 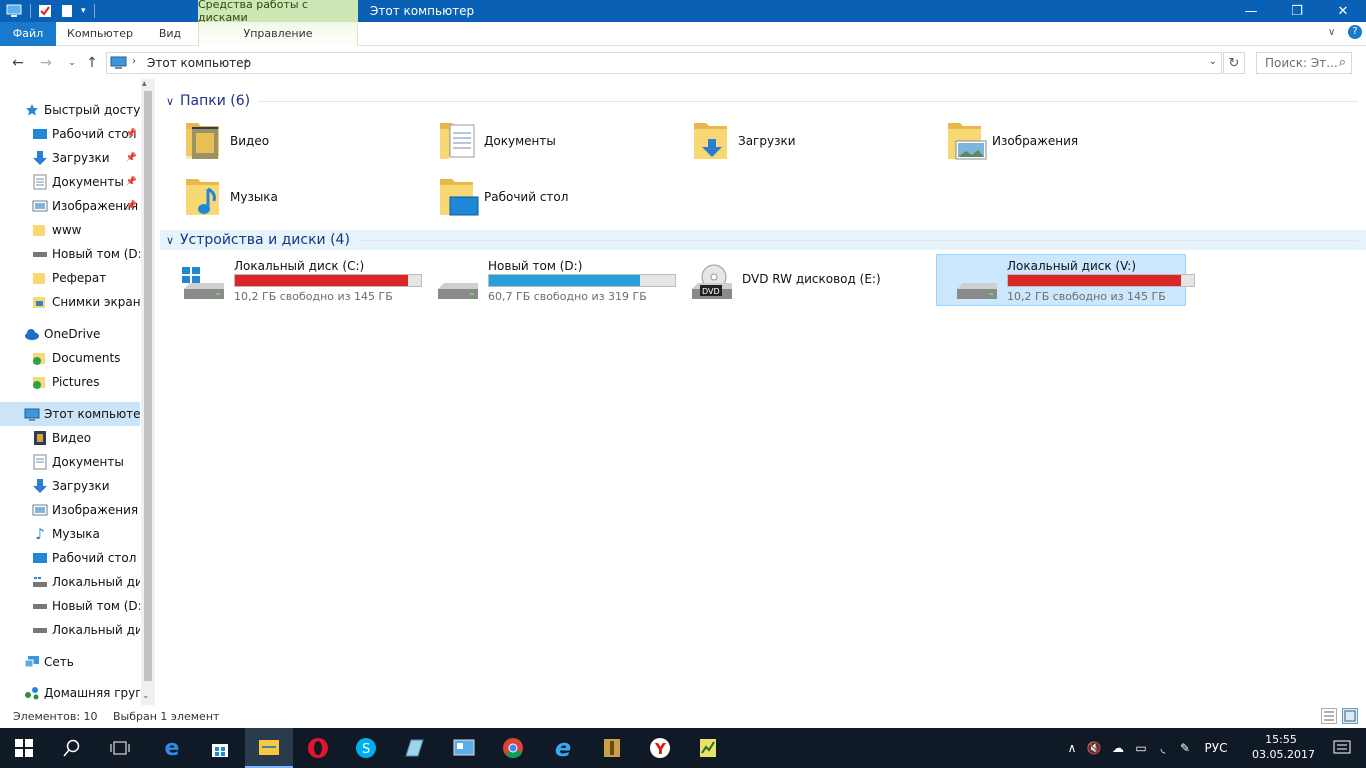 What do you see at coordinates (70, 334) in the screenshot?
I see `sidebar-item-onedrive: OneDrive` at bounding box center [70, 334].